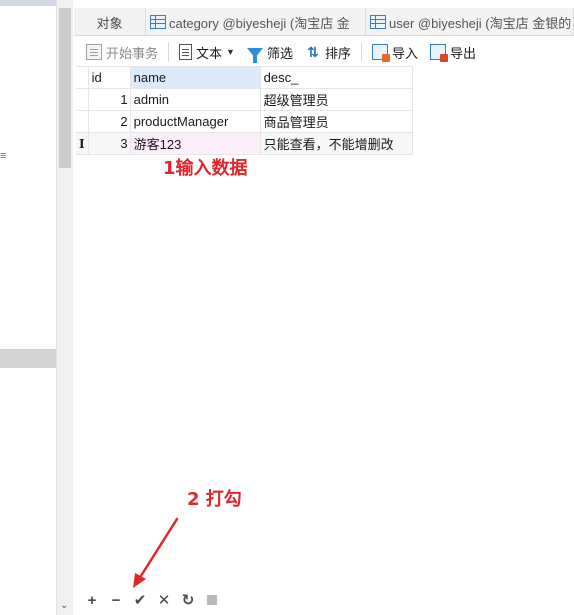 The image size is (574, 615). What do you see at coordinates (3, 156) in the screenshot?
I see `left-panel-edge-glyph: ≡` at bounding box center [3, 156].